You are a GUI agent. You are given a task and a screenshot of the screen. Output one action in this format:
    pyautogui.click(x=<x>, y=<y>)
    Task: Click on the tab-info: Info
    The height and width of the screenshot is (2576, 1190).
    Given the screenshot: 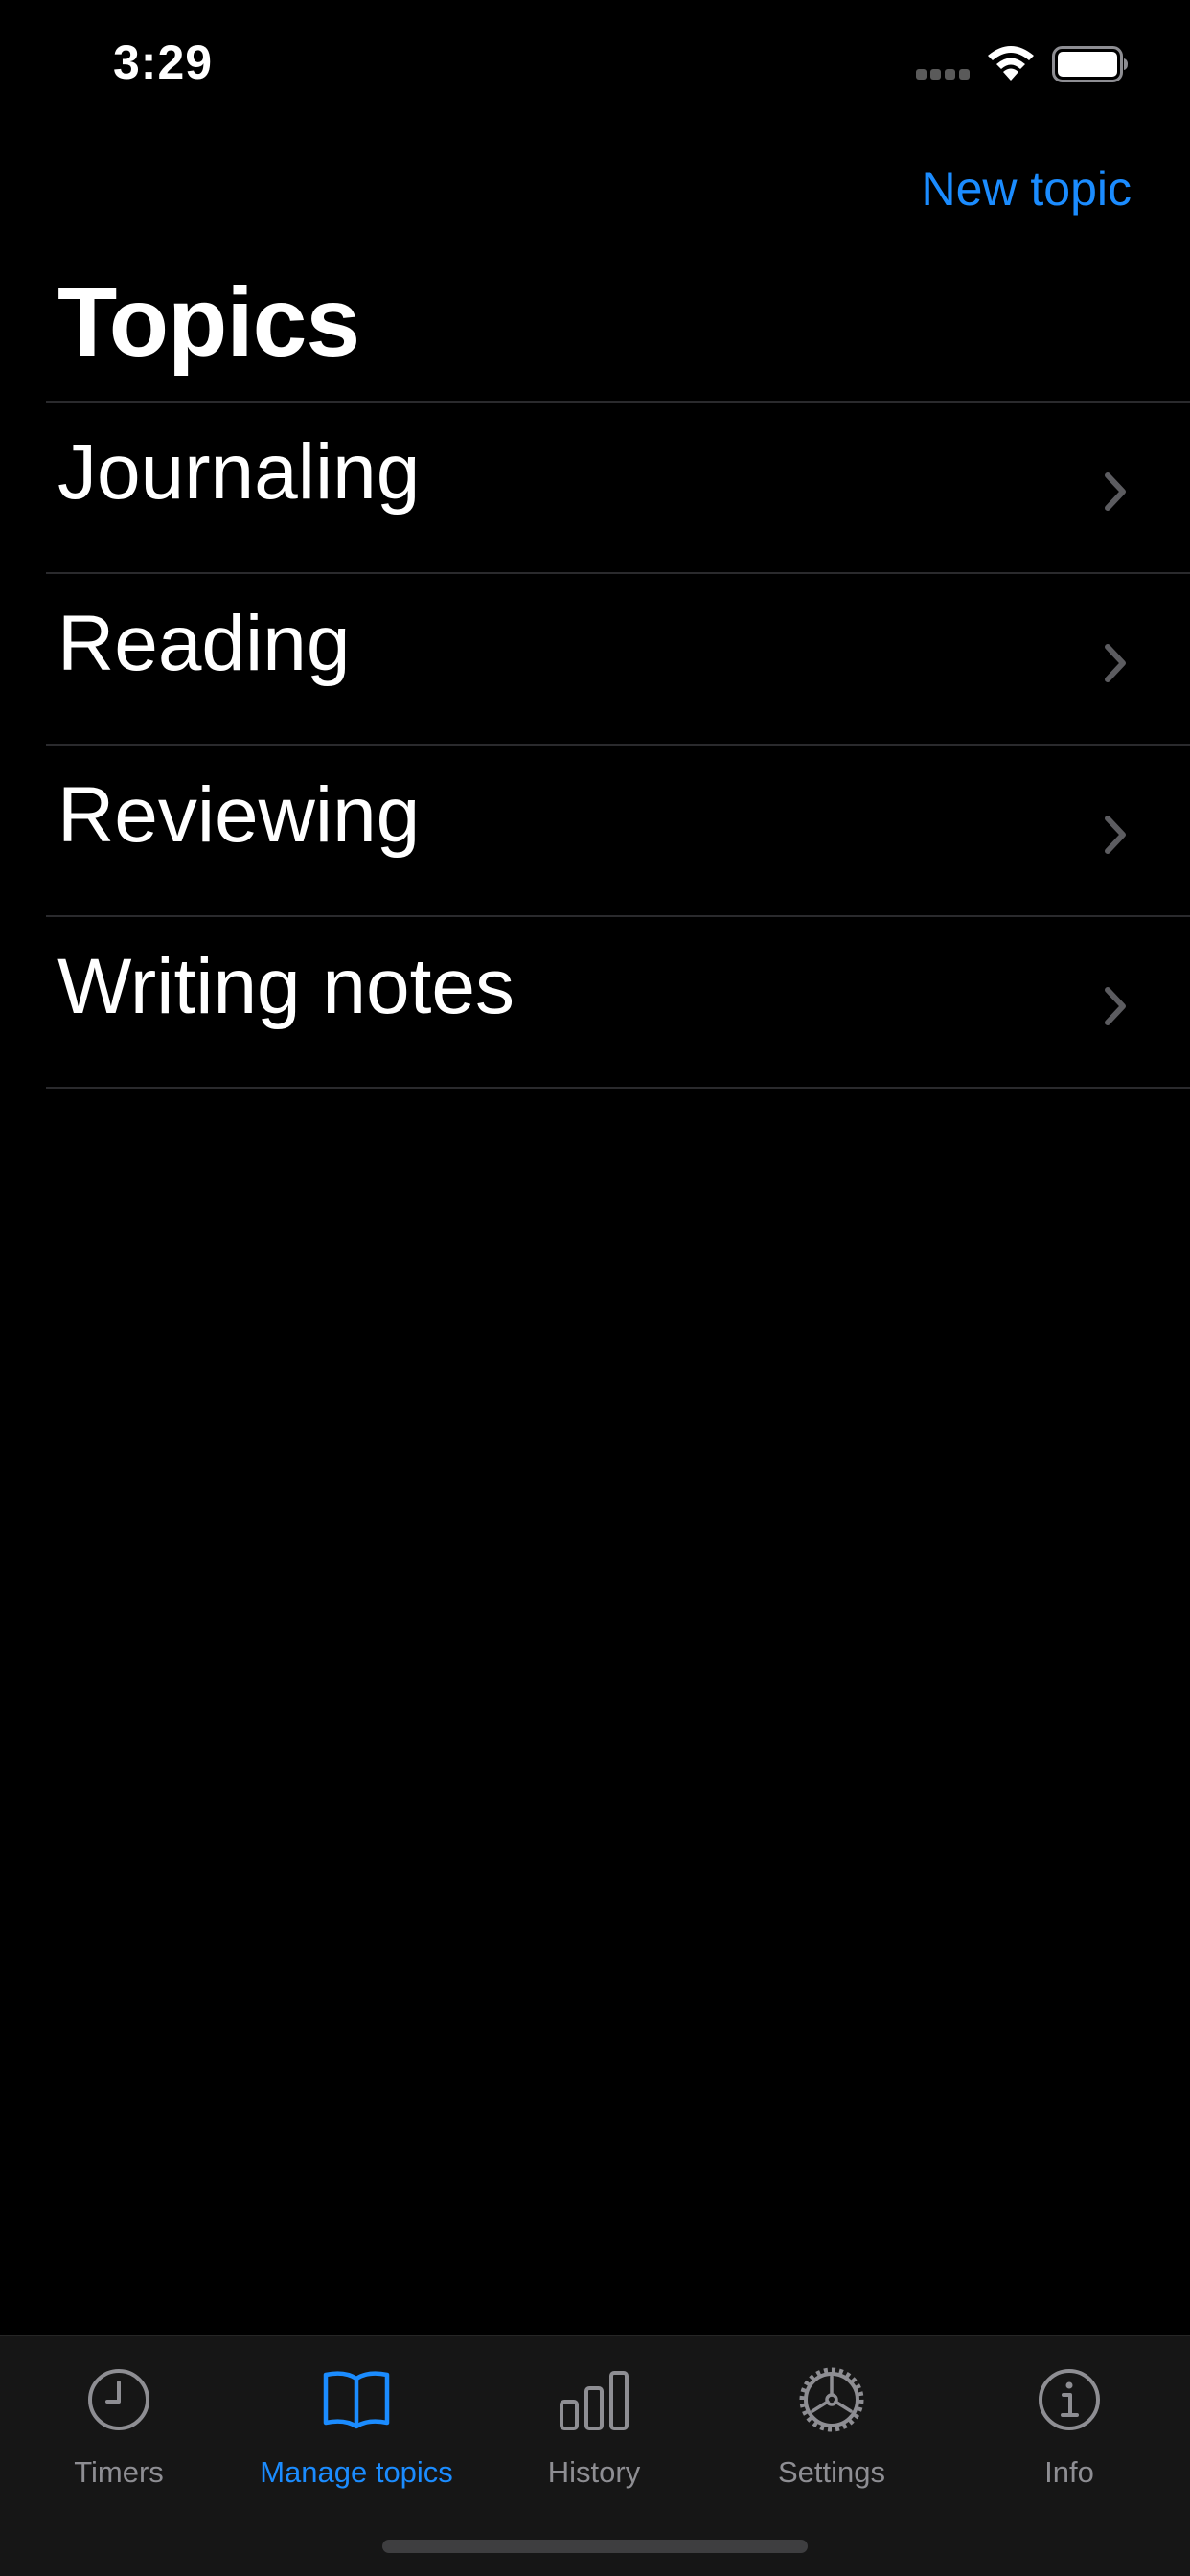 What is the action you would take?
    pyautogui.click(x=1069, y=2417)
    